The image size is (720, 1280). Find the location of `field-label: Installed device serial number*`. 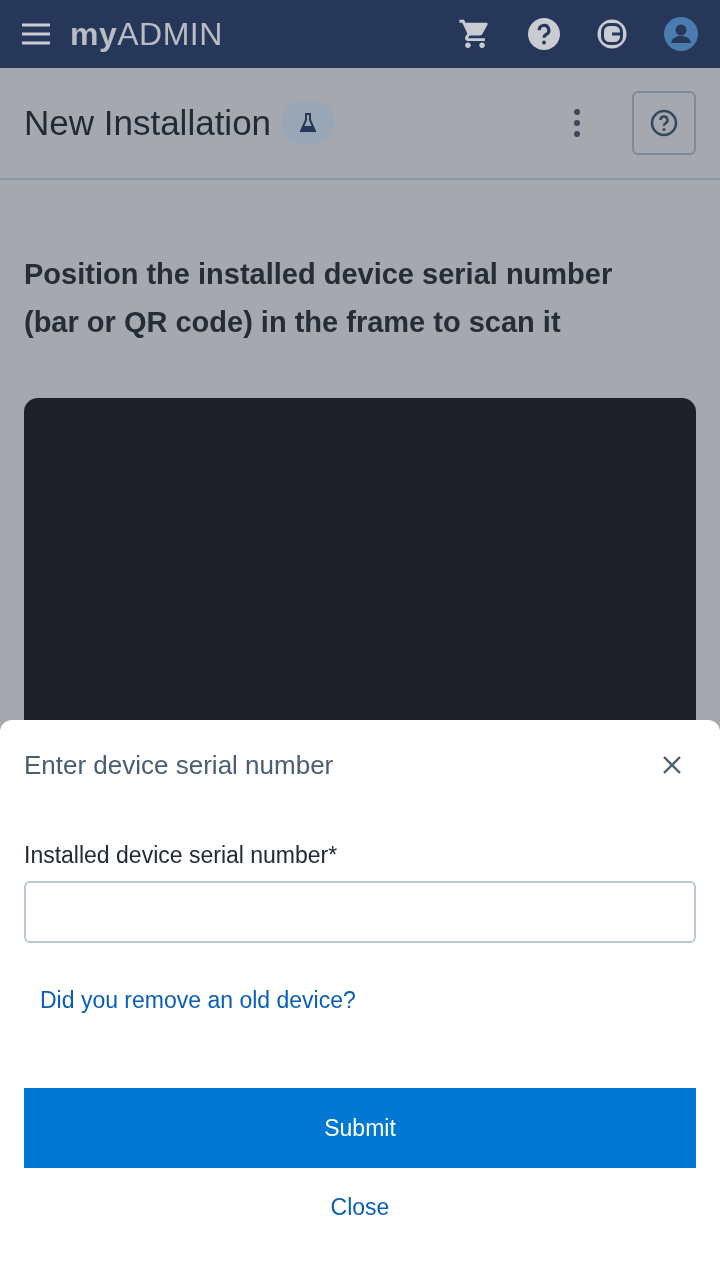

field-label: Installed device serial number* is located at coordinates (181, 855).